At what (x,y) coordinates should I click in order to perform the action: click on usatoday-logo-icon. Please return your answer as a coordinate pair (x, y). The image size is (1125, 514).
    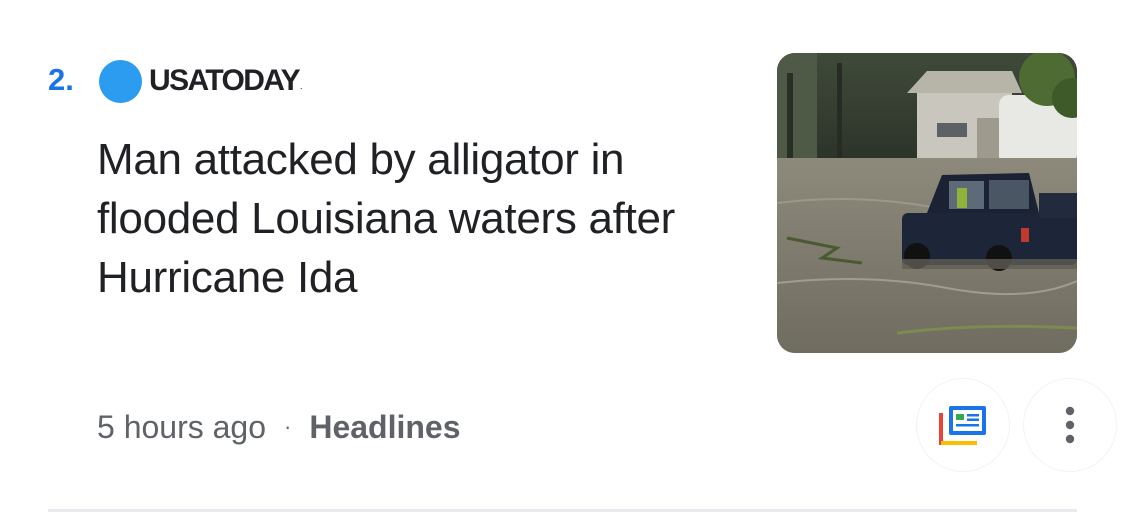
    Looking at the image, I should click on (120, 81).